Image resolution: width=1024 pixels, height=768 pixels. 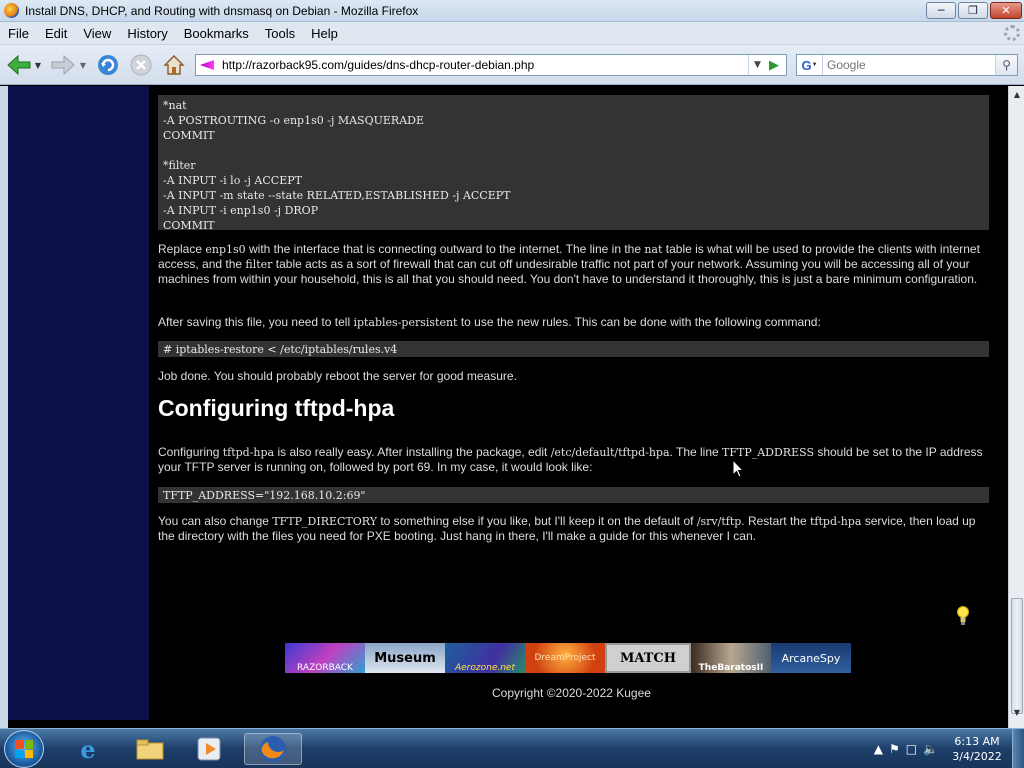 What do you see at coordinates (18, 33) in the screenshot?
I see `menu-file: File` at bounding box center [18, 33].